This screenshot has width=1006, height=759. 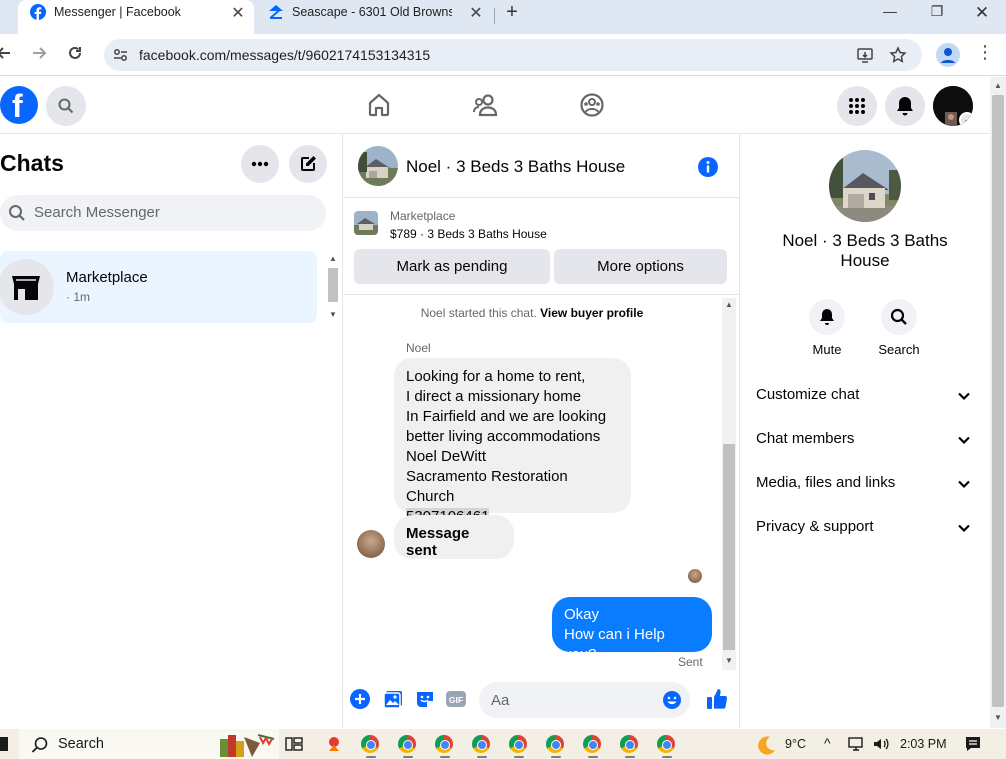 What do you see at coordinates (136, 17) in the screenshot?
I see `tab-messenger: Messenger | Facebook ✕` at bounding box center [136, 17].